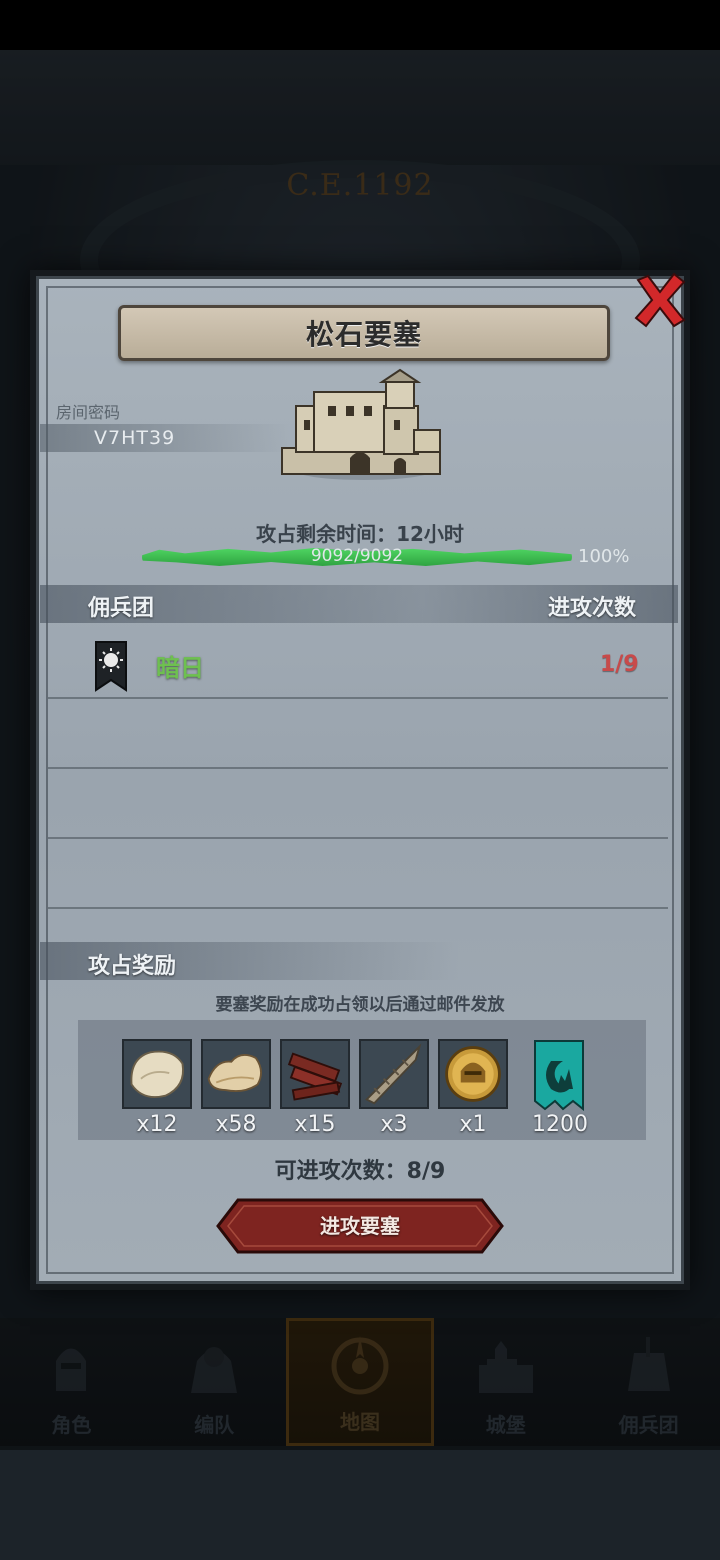 This screenshot has height=1560, width=720. I want to click on attack-button-label: 进攻要塞, so click(360, 1226).